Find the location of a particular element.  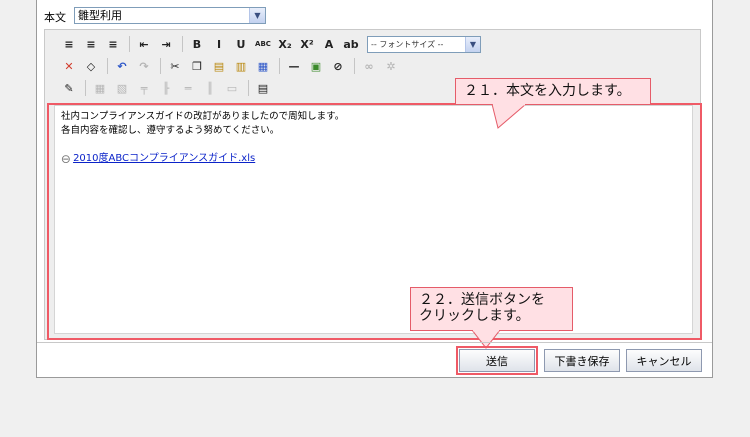

table-props-icon: ▧ is located at coordinates (122, 88).